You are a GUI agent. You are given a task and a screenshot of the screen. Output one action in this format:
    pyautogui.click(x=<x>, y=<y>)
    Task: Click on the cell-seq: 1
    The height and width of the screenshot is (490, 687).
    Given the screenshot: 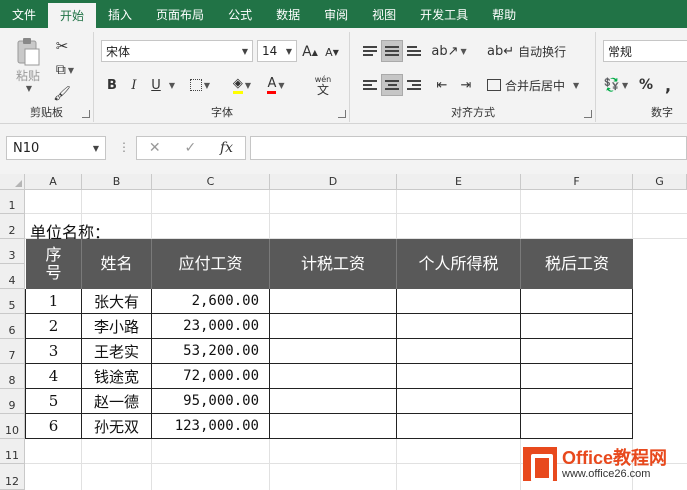 What is the action you would take?
    pyautogui.click(x=54, y=301)
    